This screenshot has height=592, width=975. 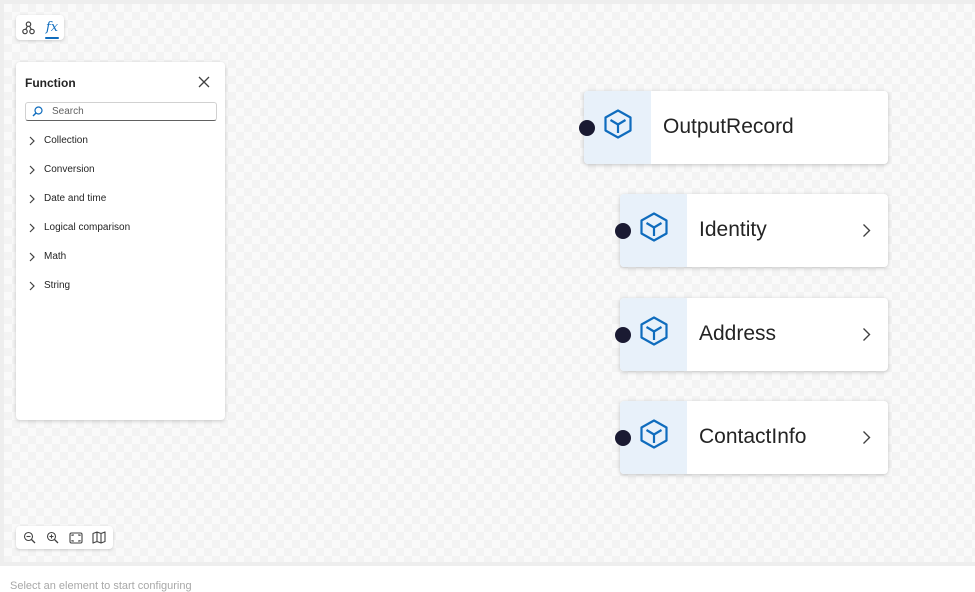 I want to click on minimap-button, so click(x=99, y=538).